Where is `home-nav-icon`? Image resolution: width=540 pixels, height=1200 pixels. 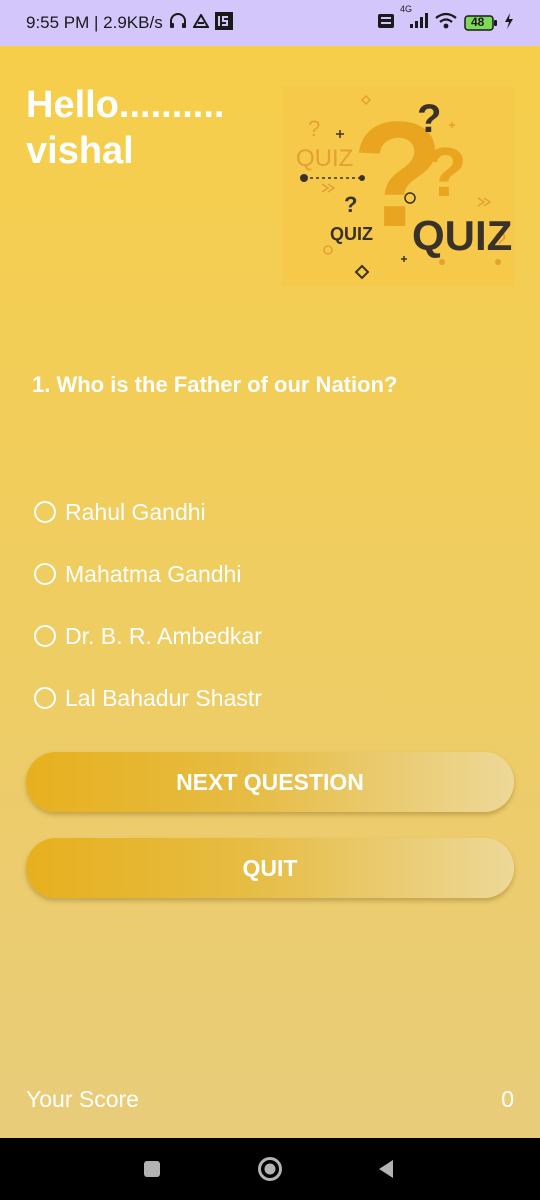 home-nav-icon is located at coordinates (270, 1169).